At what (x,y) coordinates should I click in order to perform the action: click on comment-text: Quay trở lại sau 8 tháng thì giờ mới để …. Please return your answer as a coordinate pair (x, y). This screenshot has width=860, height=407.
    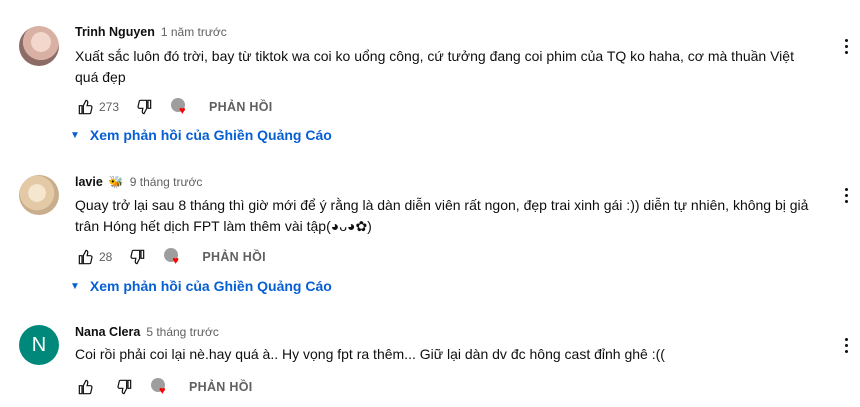
    Looking at the image, I should click on (442, 215).